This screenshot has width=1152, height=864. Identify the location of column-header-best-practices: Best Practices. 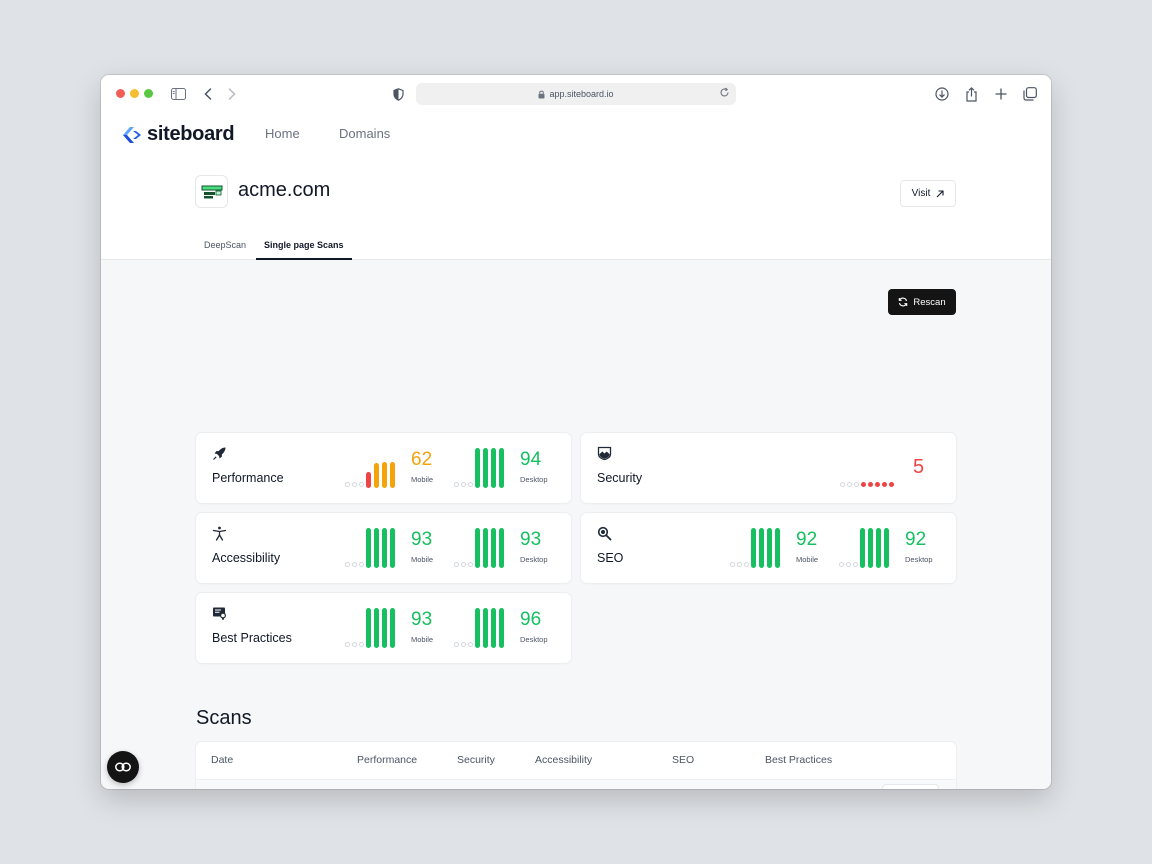
(798, 760).